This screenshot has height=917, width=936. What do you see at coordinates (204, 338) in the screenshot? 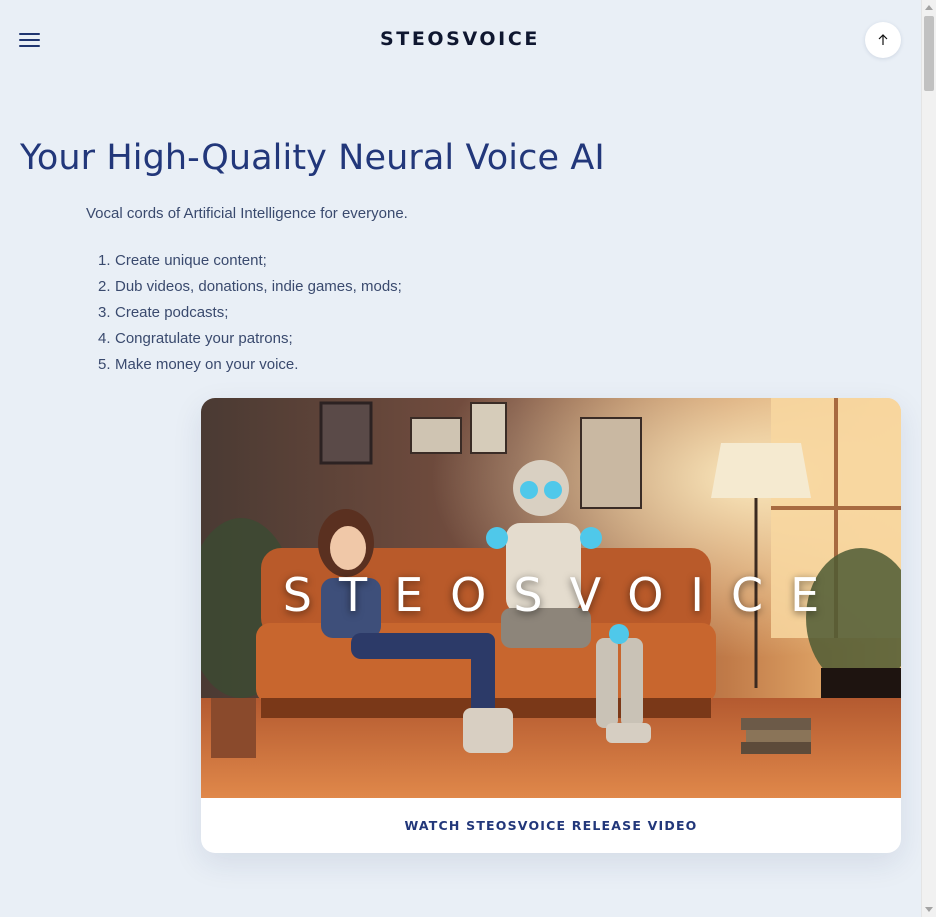
I see `list-item-text: Congratulate your patrons;` at bounding box center [204, 338].